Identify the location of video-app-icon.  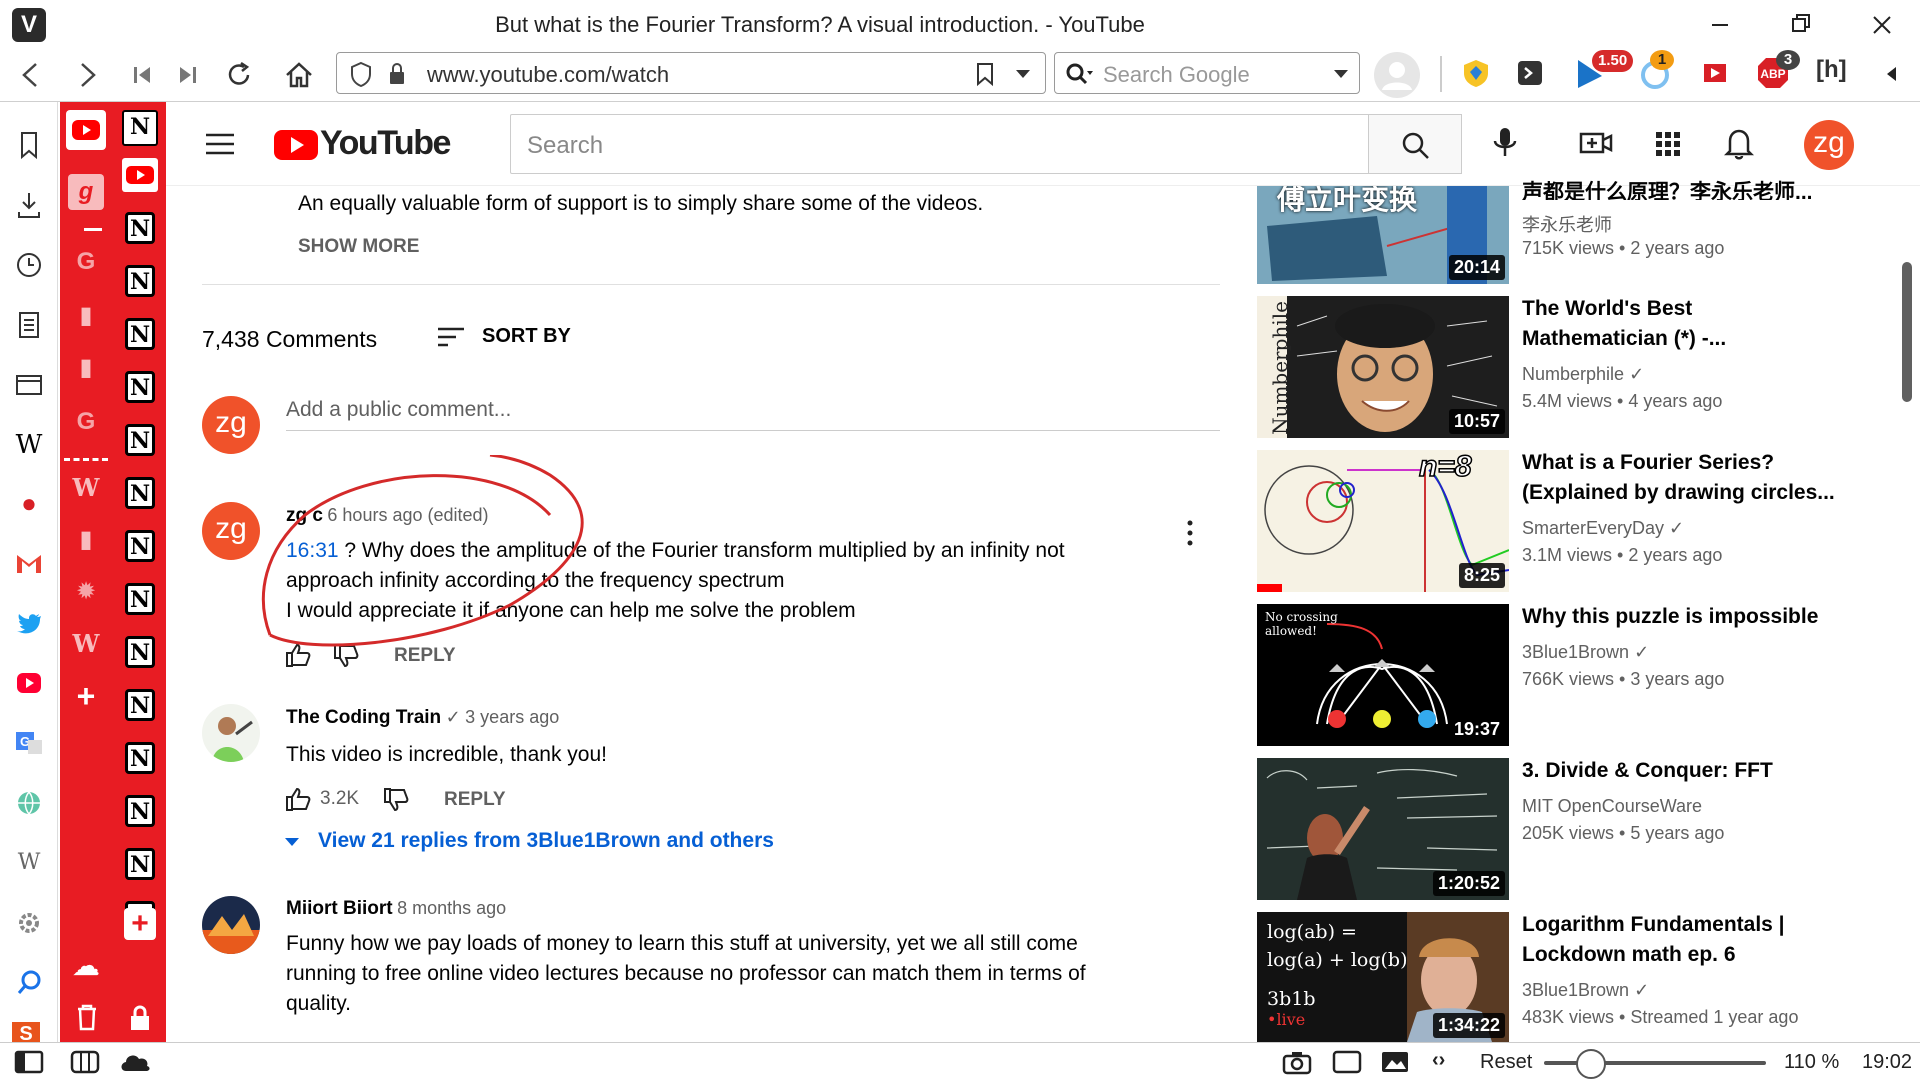
(29, 683).